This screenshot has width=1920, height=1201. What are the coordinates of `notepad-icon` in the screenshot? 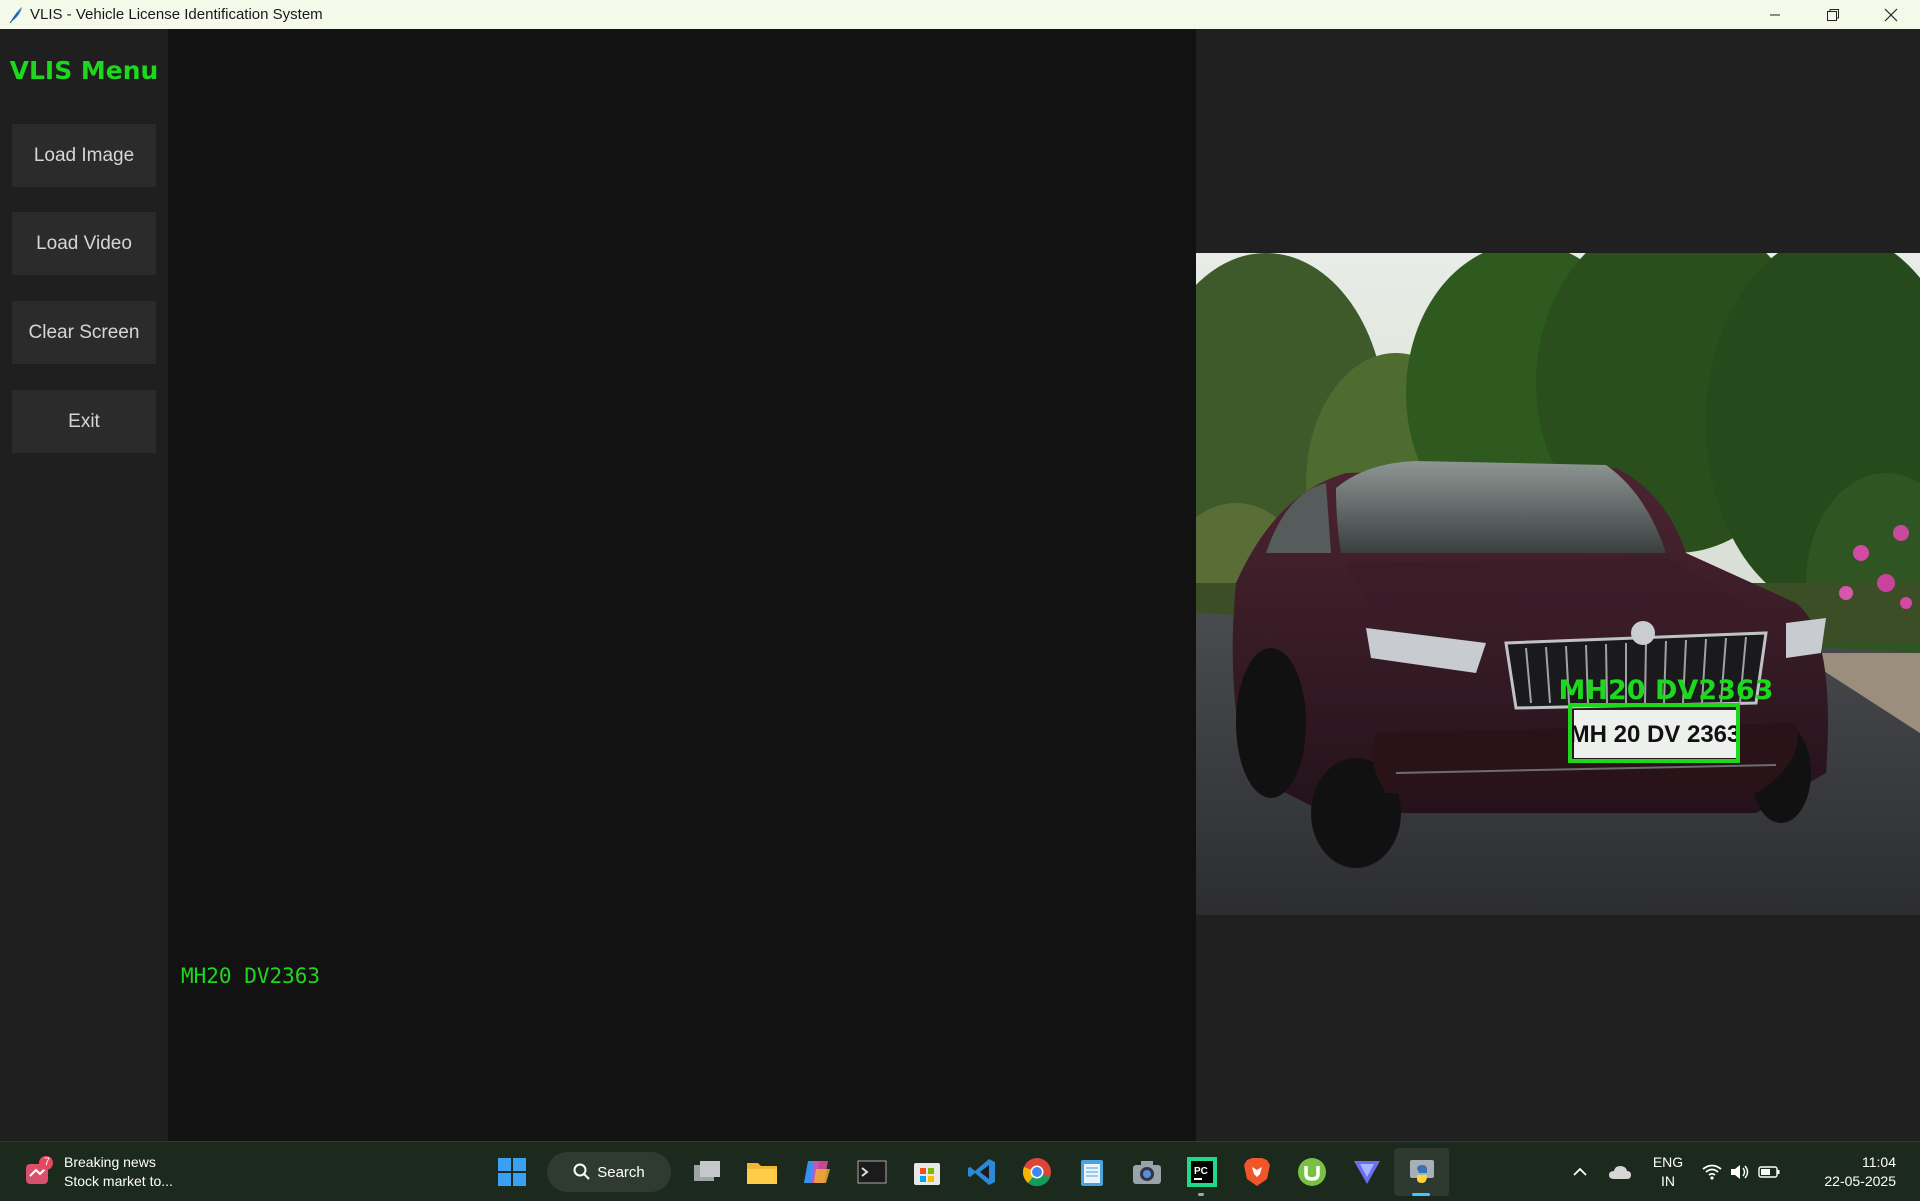 It's located at (1091, 1173).